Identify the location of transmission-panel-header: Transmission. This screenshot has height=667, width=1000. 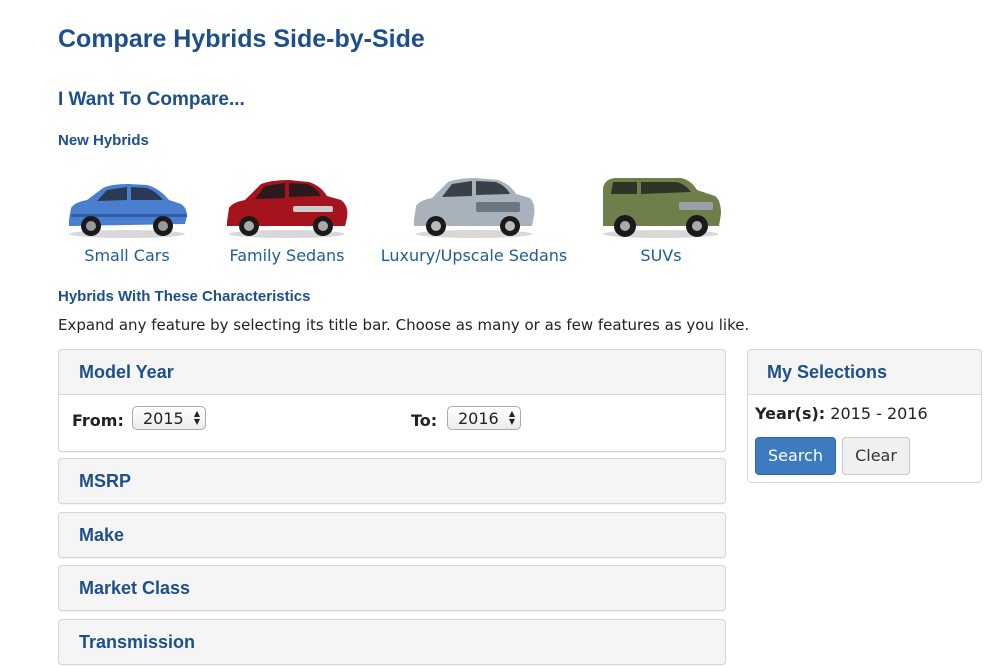
(392, 642).